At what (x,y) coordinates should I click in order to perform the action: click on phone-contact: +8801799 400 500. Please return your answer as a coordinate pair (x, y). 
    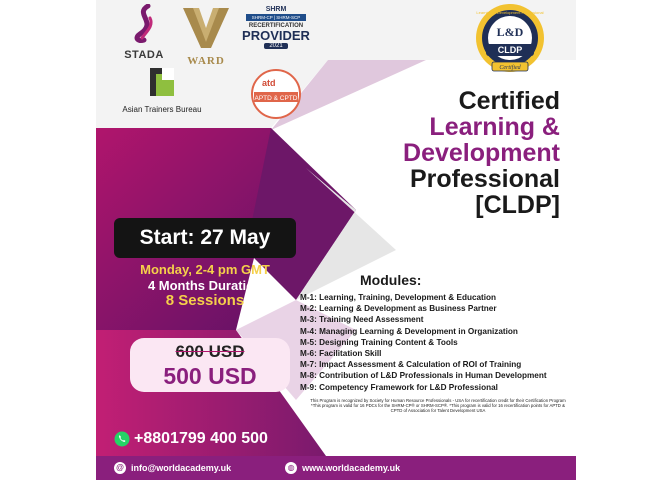
    Looking at the image, I should click on (191, 439).